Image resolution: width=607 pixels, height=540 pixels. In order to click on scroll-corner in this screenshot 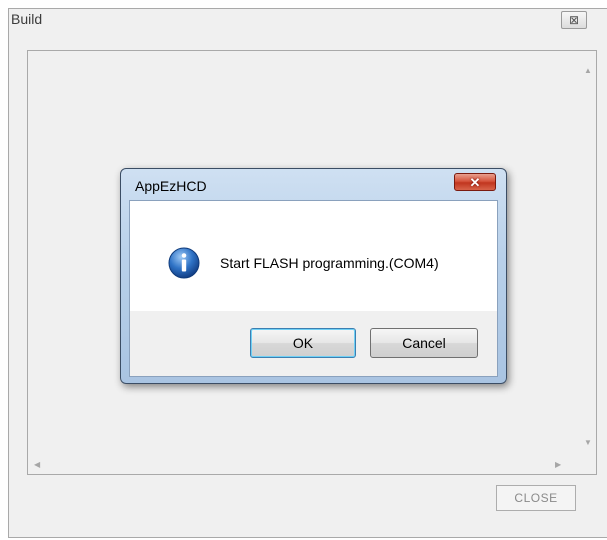, I will do `click(587, 465)`.